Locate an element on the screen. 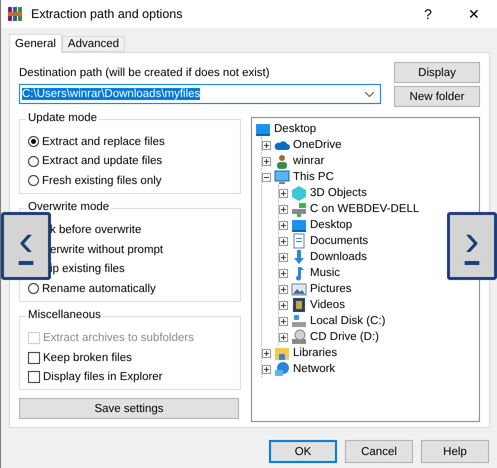 The image size is (497, 468). option-label: erwrite without prompt is located at coordinates (106, 250).